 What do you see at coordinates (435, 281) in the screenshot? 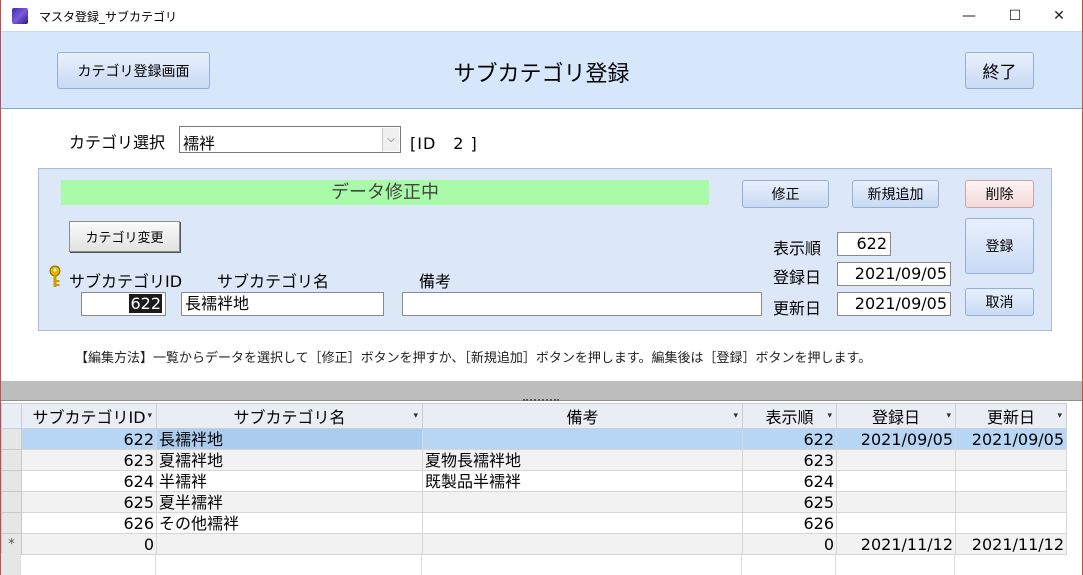
I see `remarks-label: 備考` at bounding box center [435, 281].